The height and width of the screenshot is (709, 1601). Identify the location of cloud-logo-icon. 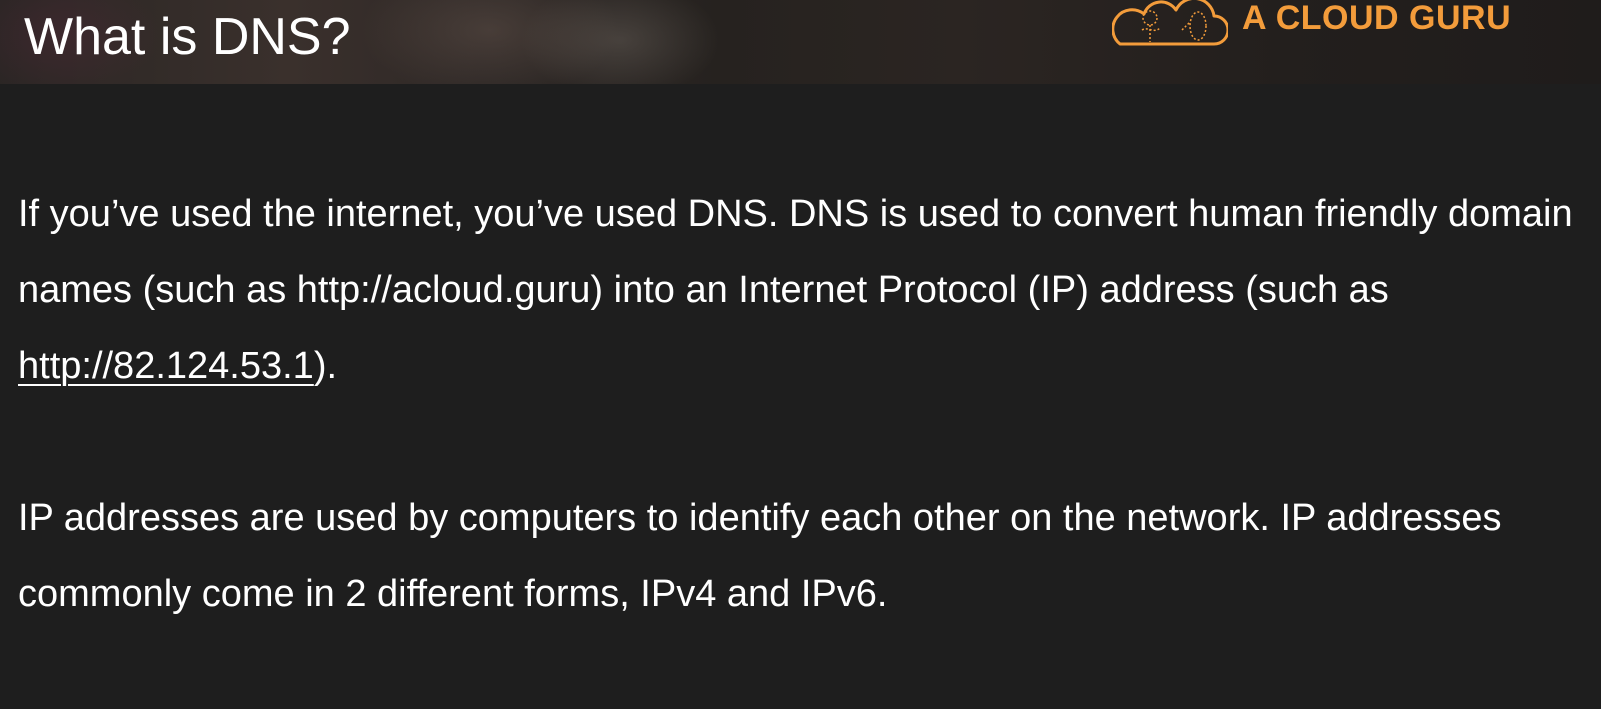
(1170, 23).